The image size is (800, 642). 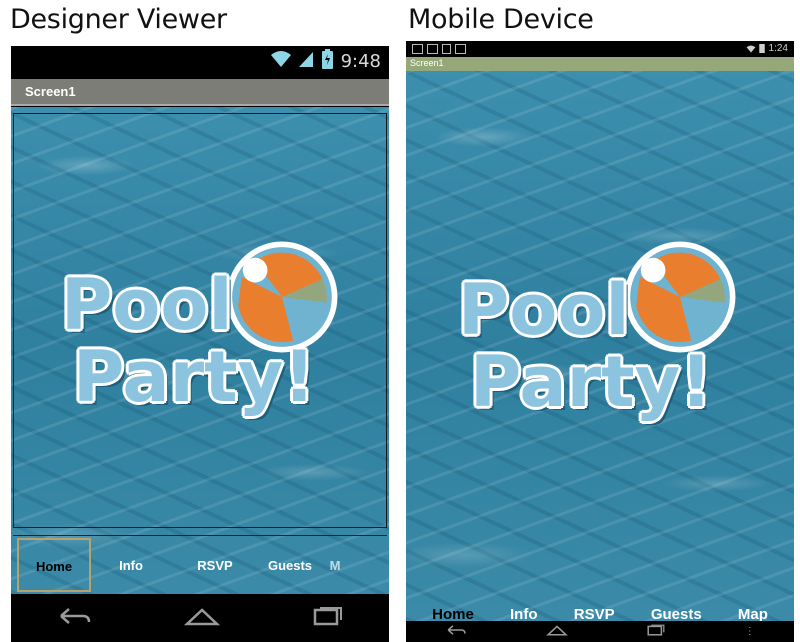 I want to click on beach-ball-icon, so click(x=680, y=297).